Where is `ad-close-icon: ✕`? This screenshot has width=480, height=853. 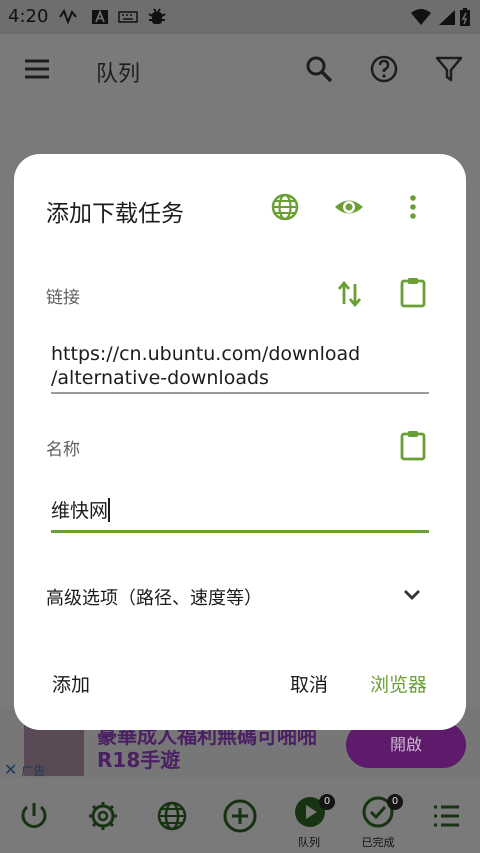
ad-close-icon: ✕ is located at coordinates (10, 769).